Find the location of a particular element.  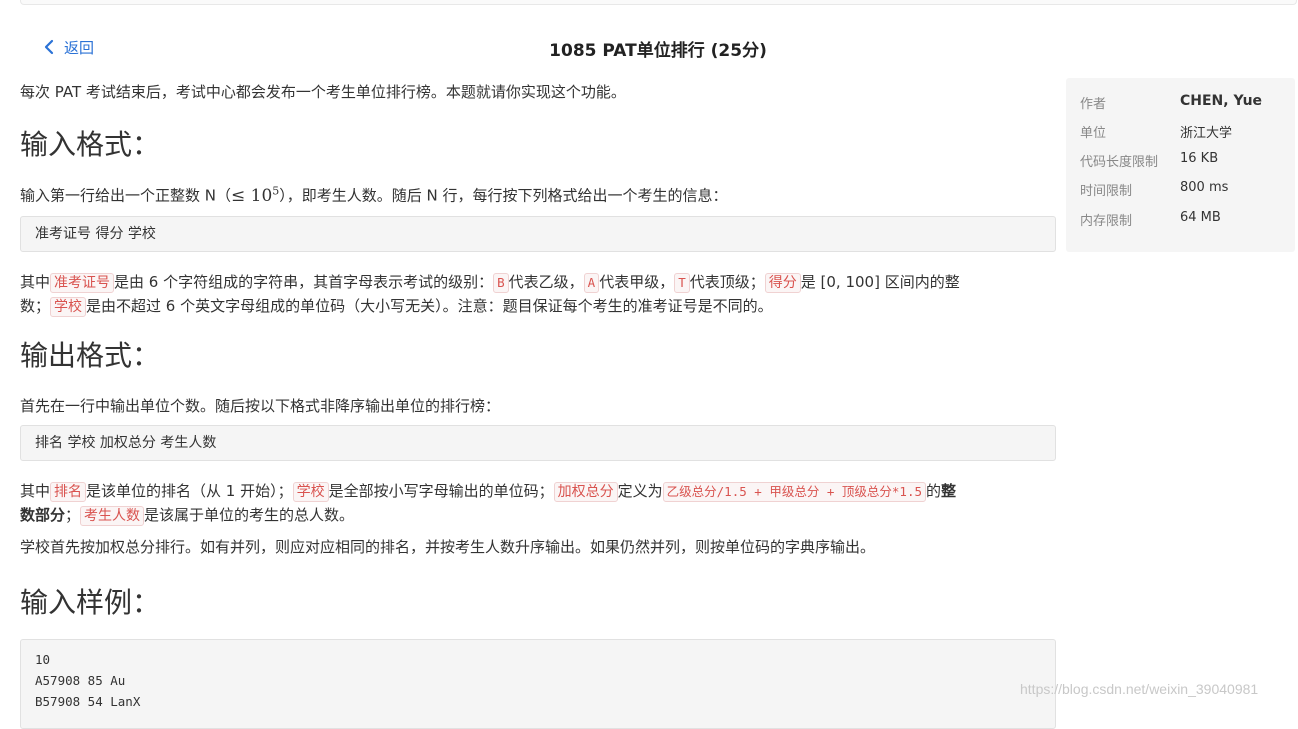

tag-level-a: A is located at coordinates (591, 282).